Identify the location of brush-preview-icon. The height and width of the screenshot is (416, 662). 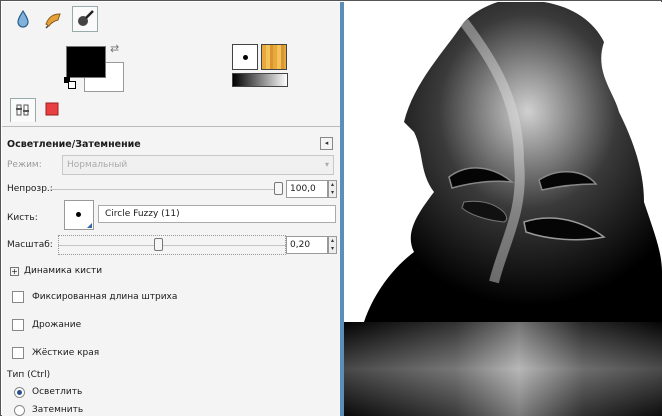
(245, 57).